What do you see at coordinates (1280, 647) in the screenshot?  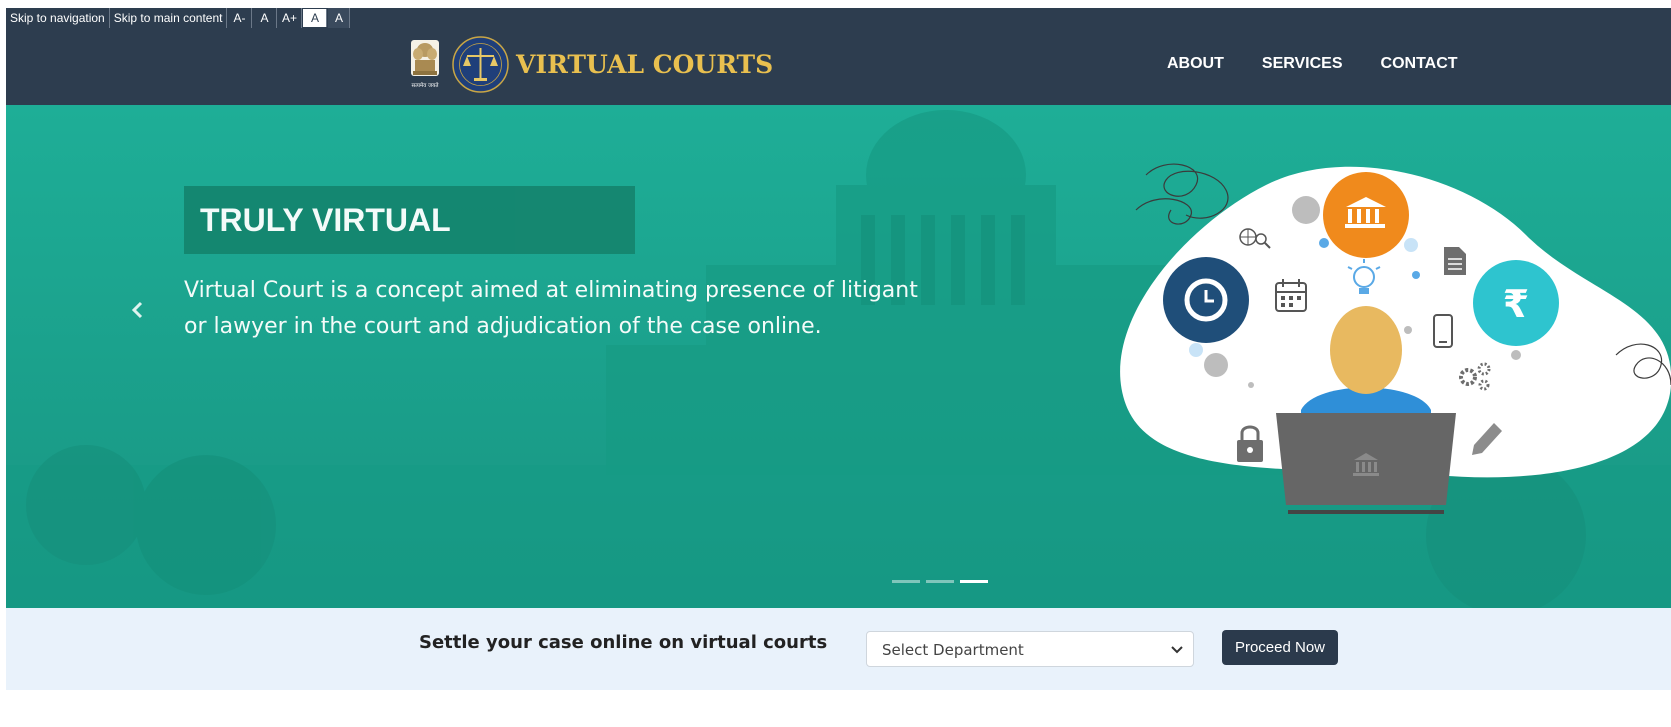 I see `proceed-now-button: Proceed Now` at bounding box center [1280, 647].